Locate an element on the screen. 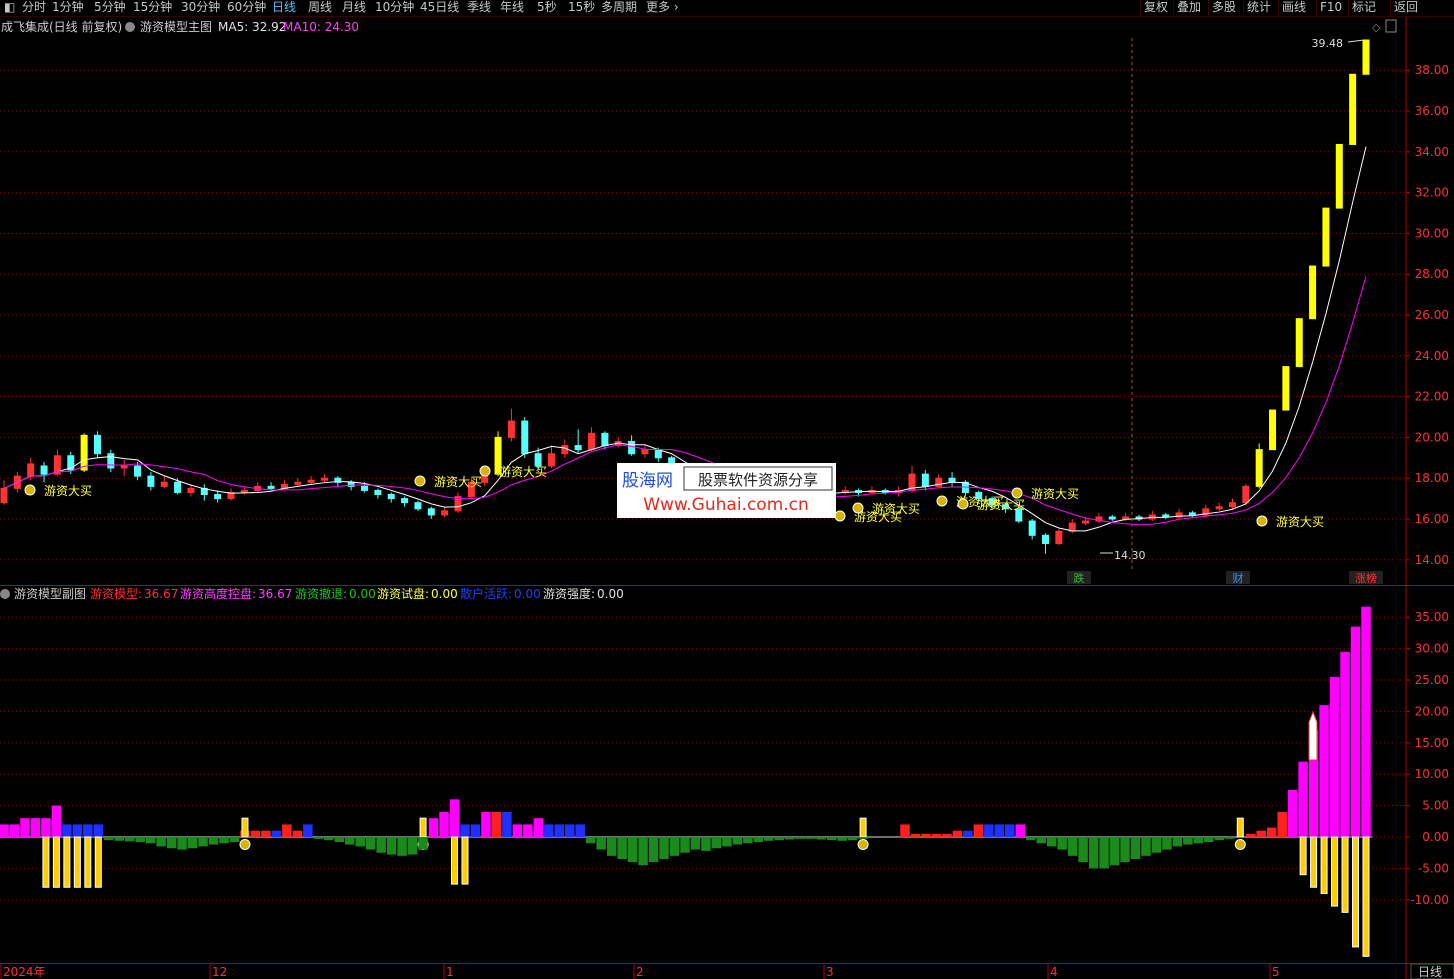 Image resolution: width=1454 pixels, height=979 pixels. value-tick-label: -5.00 is located at coordinates (1433, 868).